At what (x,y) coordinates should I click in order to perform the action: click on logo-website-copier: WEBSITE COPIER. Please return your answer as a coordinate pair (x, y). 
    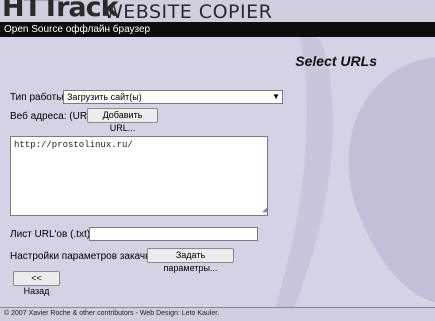
    Looking at the image, I should click on (188, 11).